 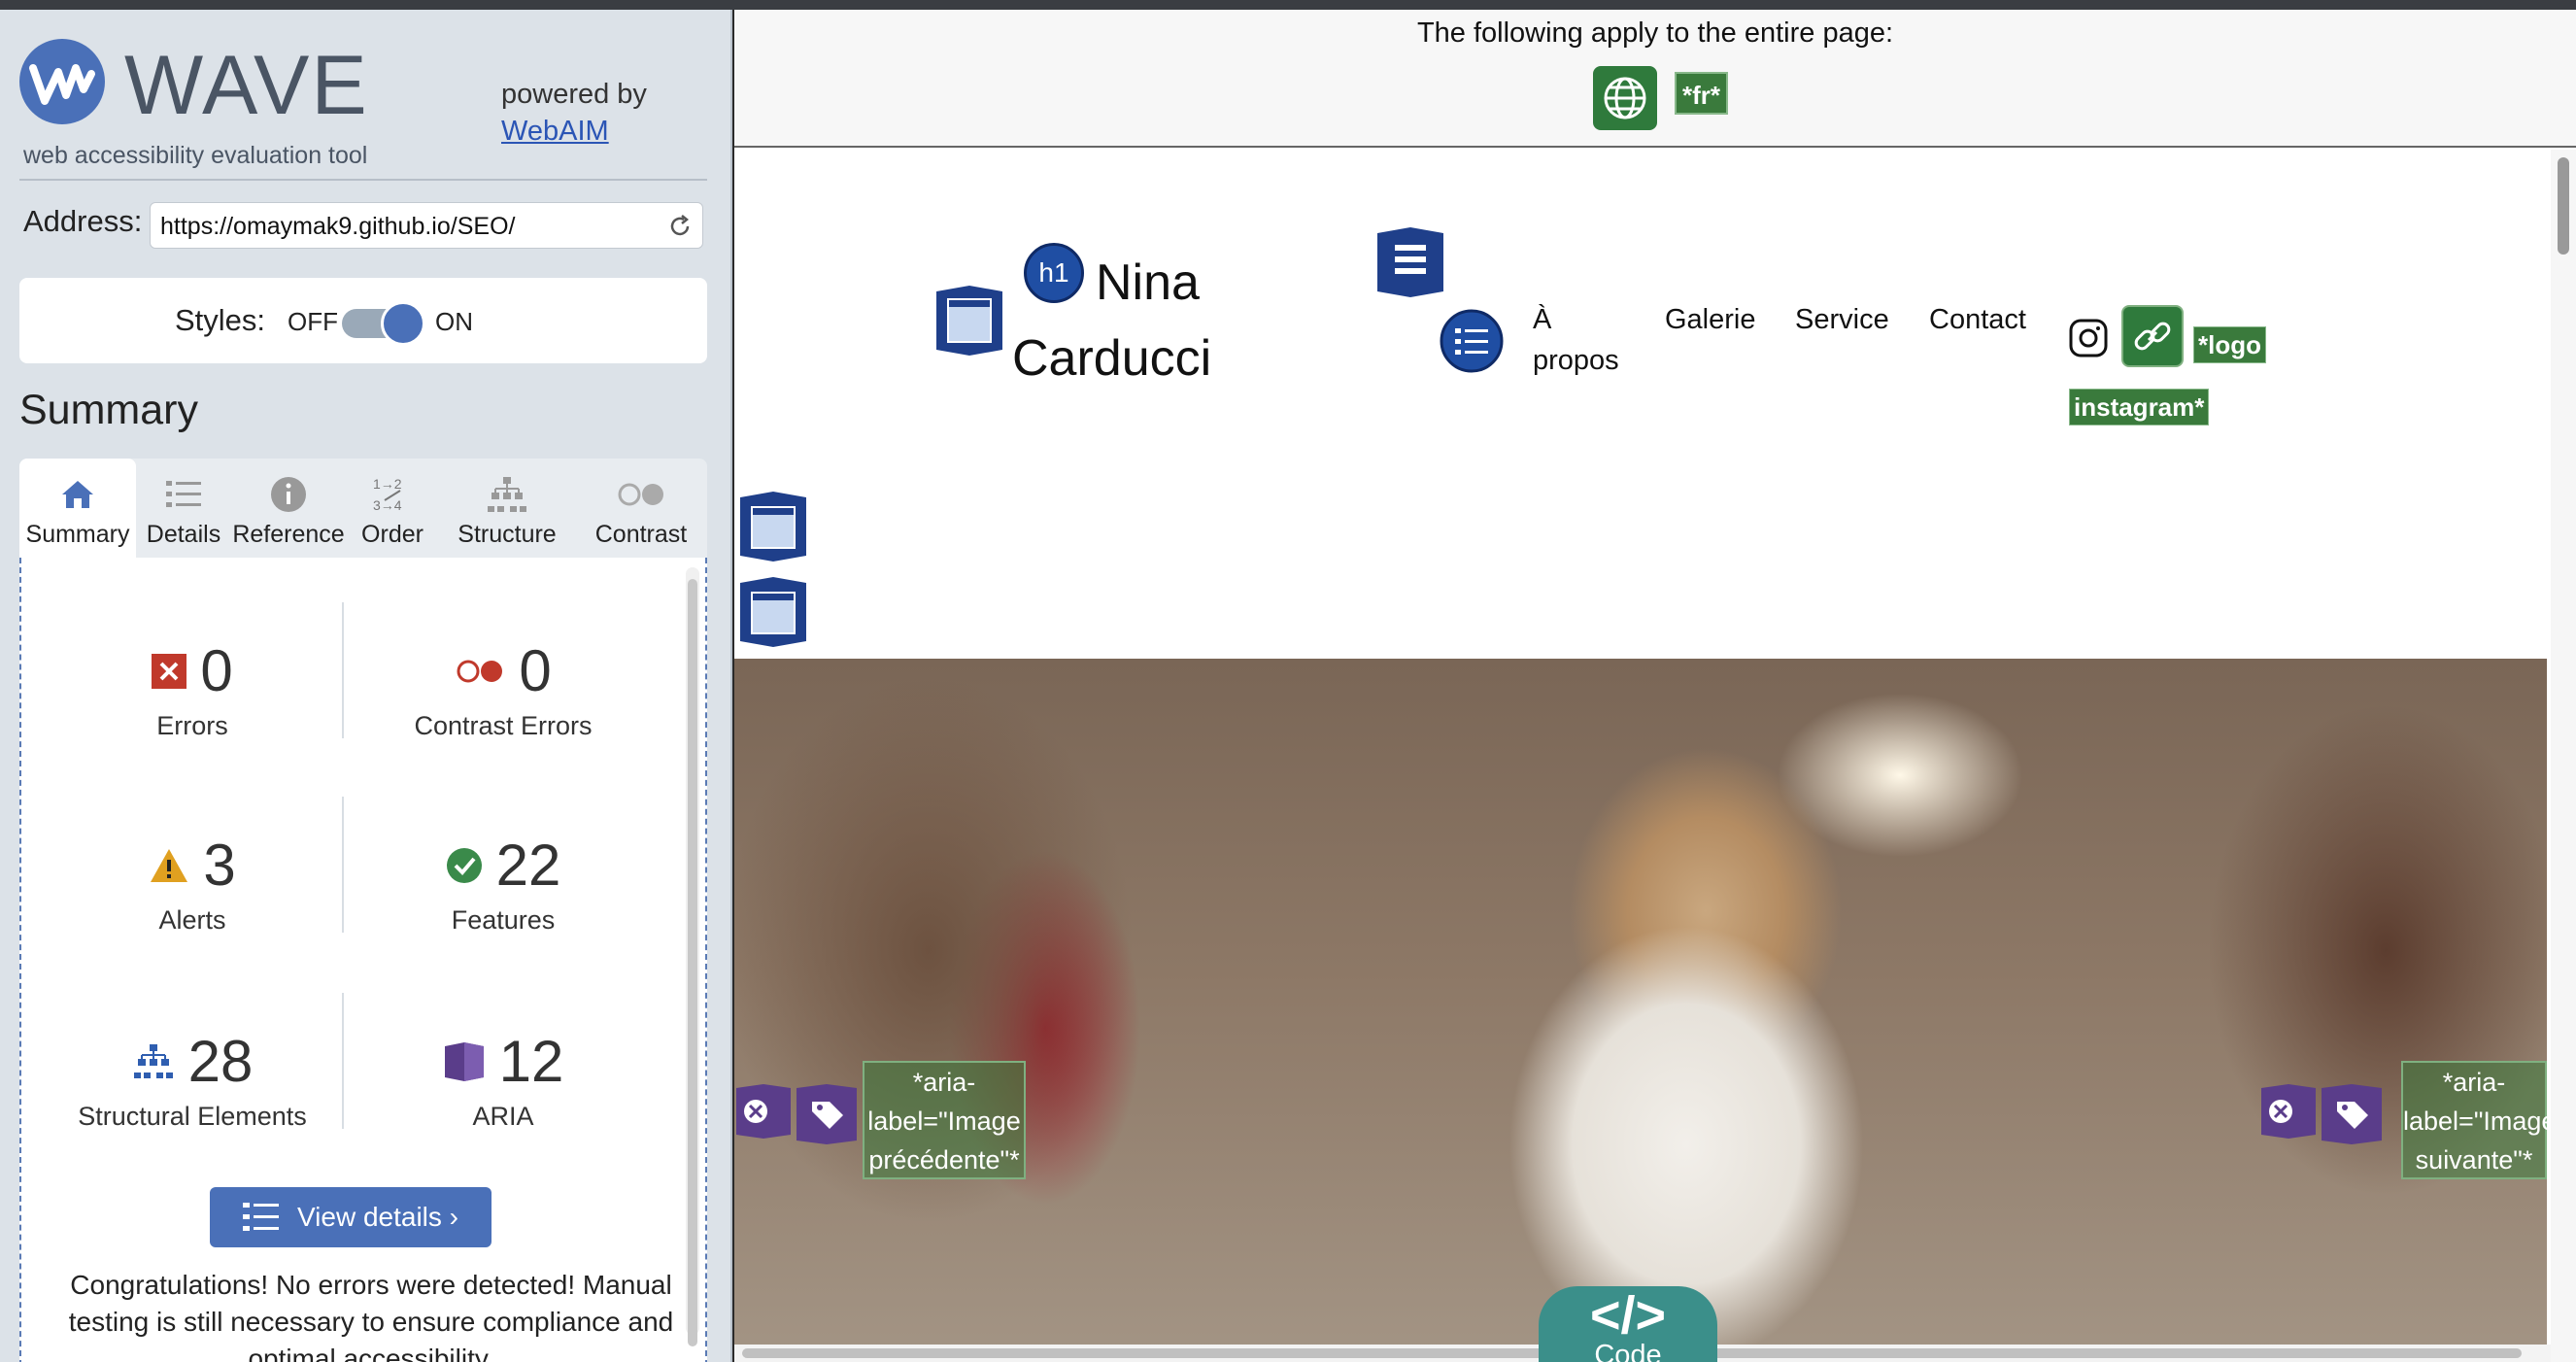 I want to click on styles-toggle-panel: Styles: OFF ON, so click(x=363, y=320).